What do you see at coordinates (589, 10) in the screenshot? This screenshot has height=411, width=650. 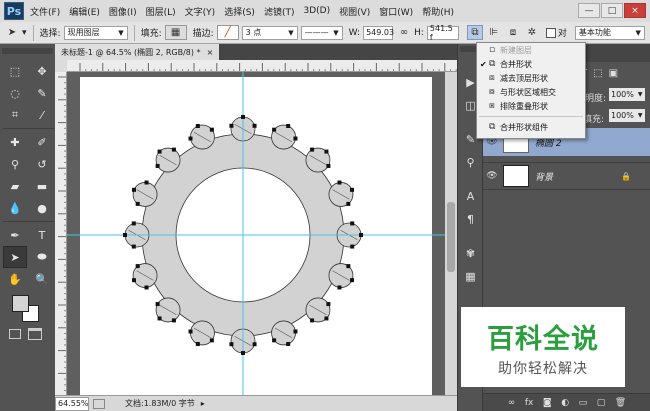 I see `minimize-button: —` at bounding box center [589, 10].